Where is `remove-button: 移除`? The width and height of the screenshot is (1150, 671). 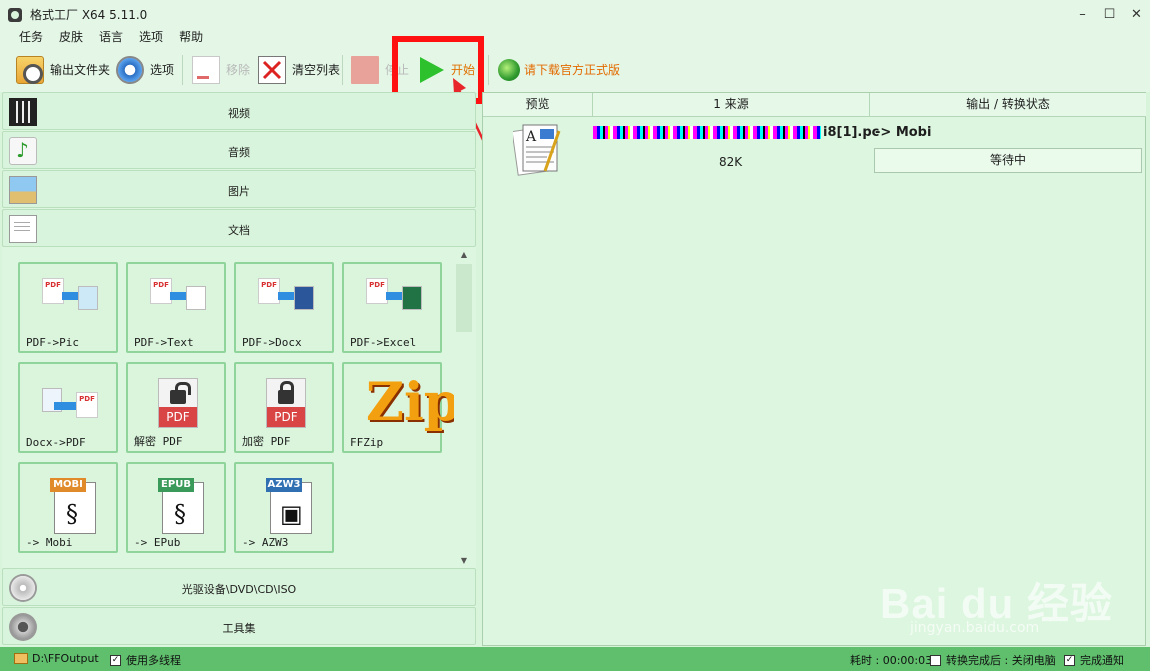
remove-button: 移除 is located at coordinates (221, 69).